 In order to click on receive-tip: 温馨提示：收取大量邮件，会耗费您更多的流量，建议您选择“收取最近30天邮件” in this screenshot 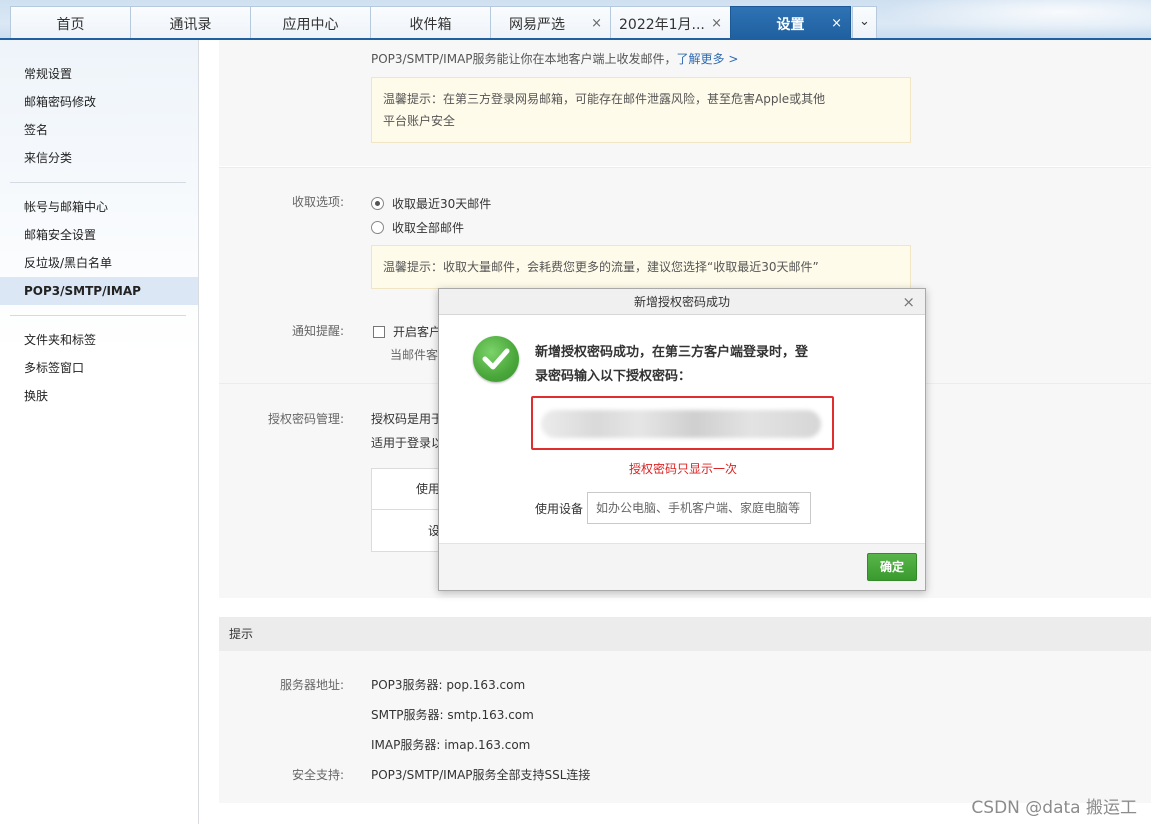, I will do `click(641, 267)`.